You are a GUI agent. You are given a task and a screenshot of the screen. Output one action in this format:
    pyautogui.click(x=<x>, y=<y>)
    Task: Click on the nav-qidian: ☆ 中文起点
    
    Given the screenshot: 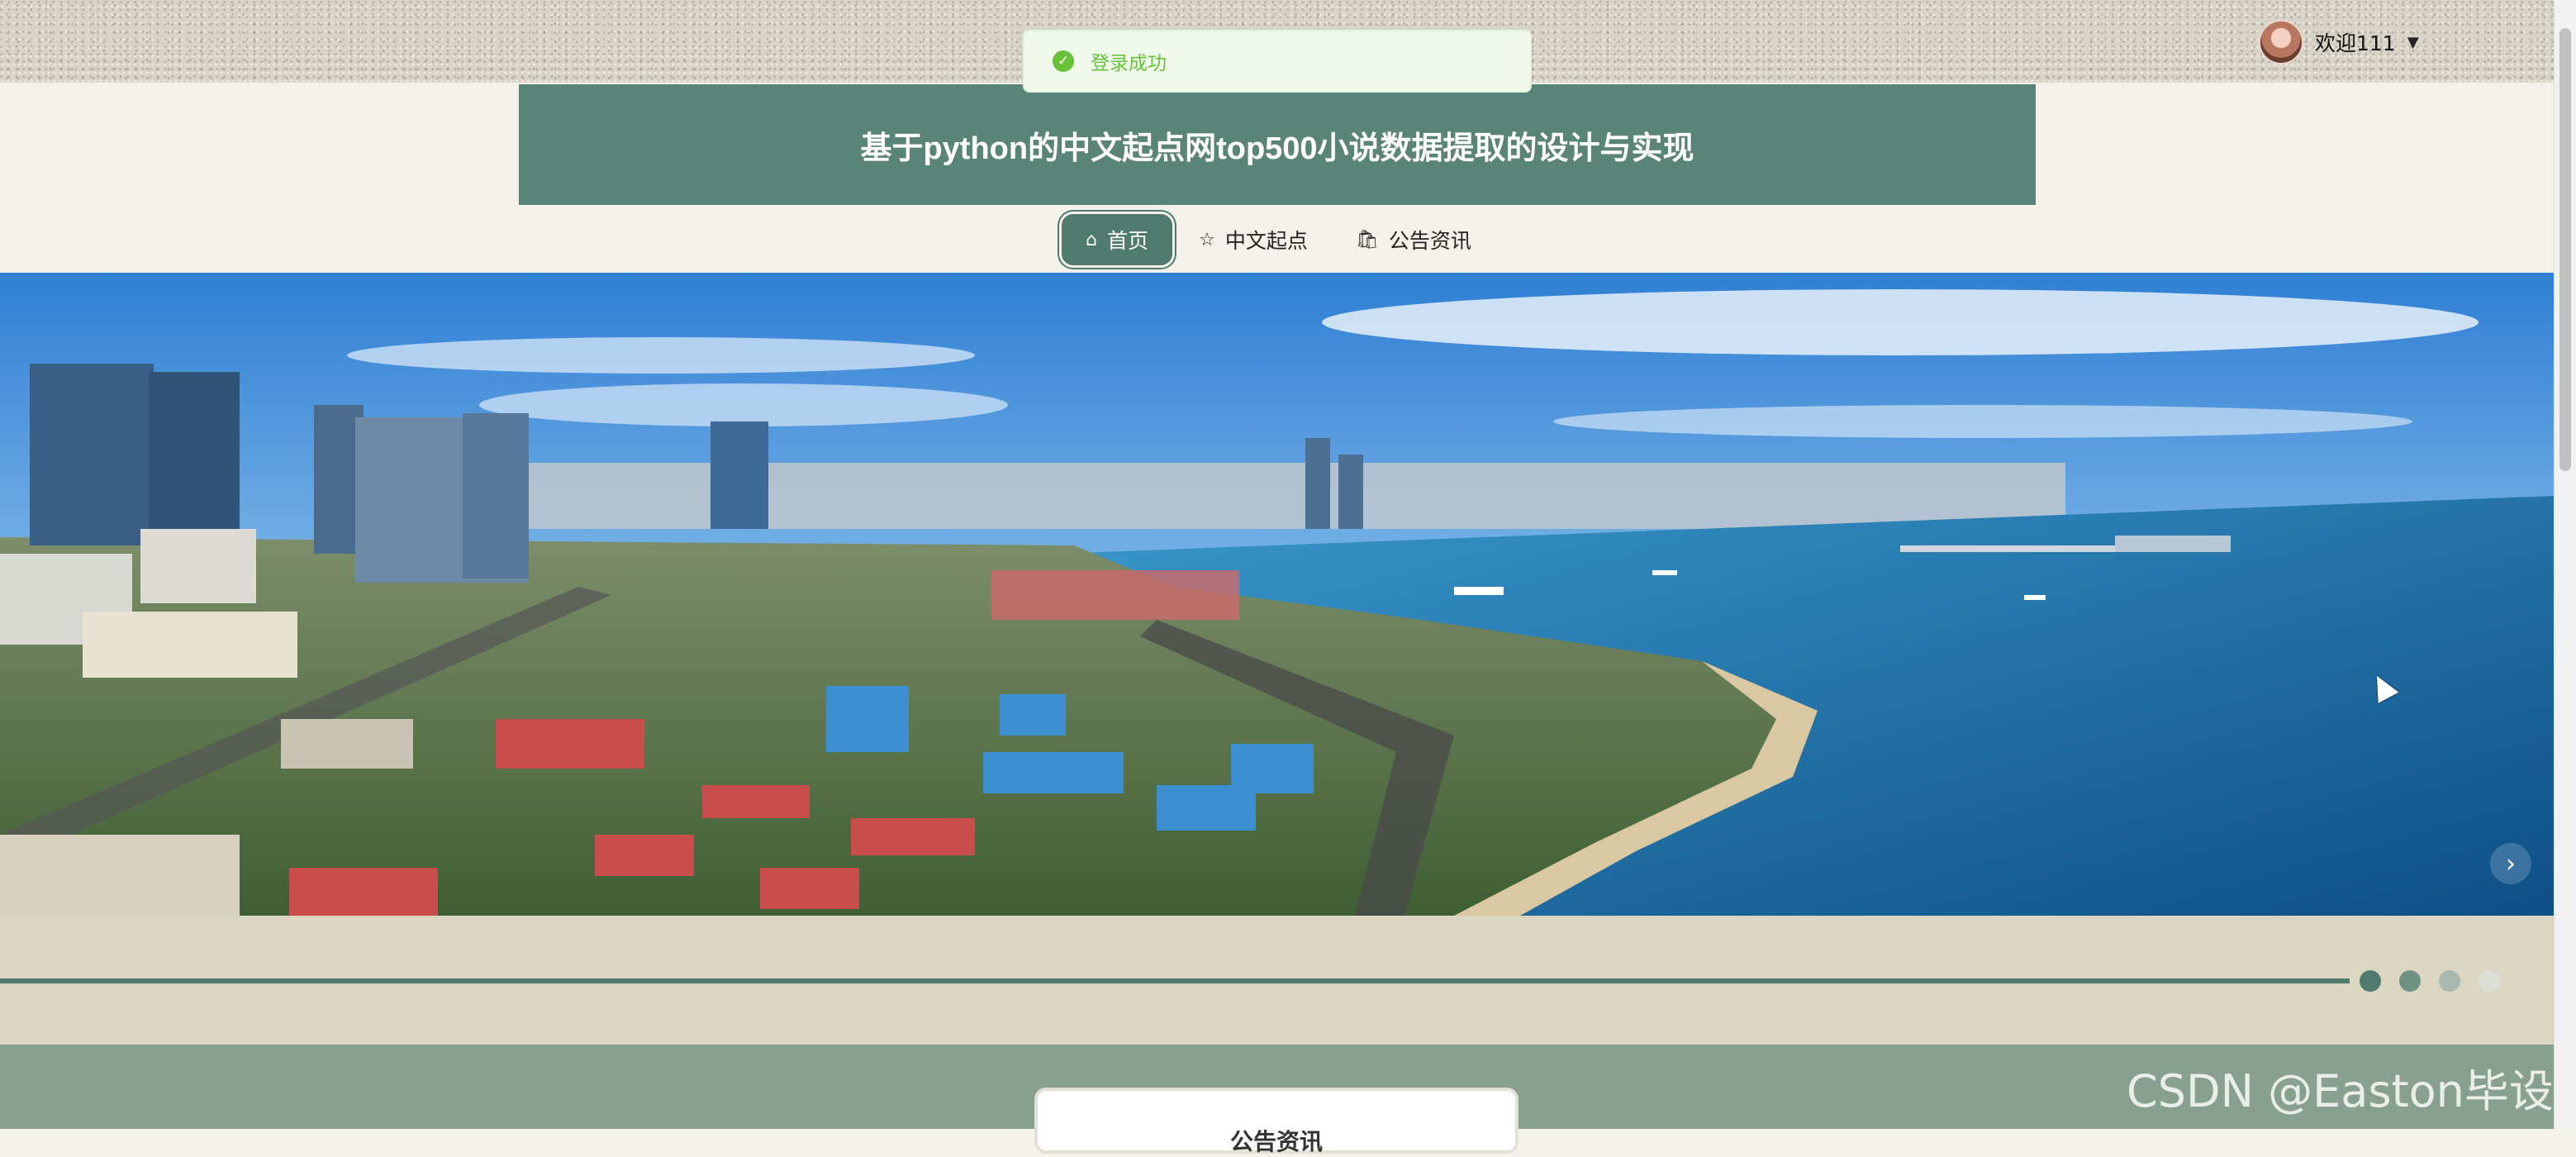 What is the action you would take?
    pyautogui.click(x=1253, y=239)
    